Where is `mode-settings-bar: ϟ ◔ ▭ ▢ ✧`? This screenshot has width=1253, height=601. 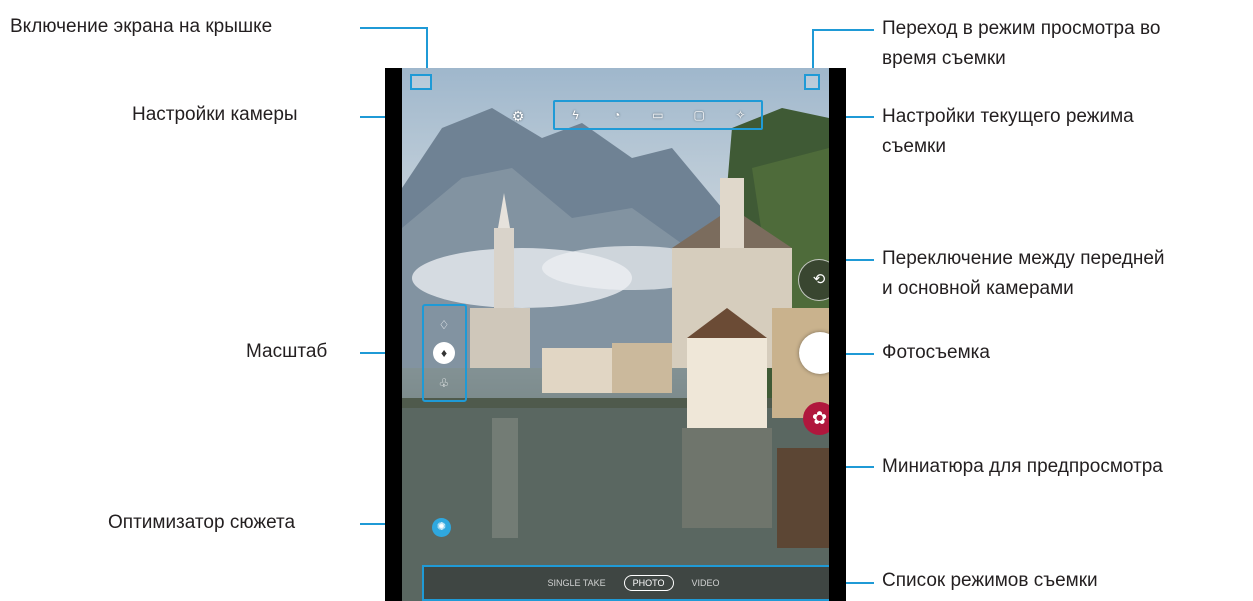
mode-settings-bar: ϟ ◔ ▭ ▢ ✧ is located at coordinates (658, 115).